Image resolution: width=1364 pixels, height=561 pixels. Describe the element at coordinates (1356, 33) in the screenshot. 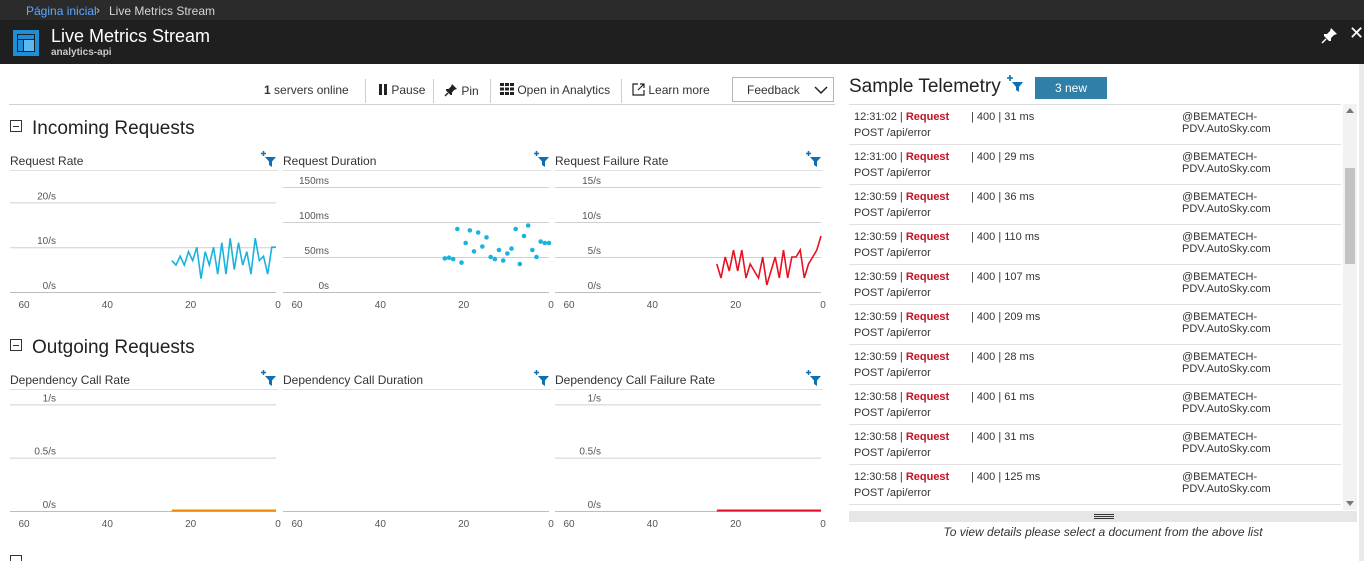

I see `close-blade-button: ✕` at that location.